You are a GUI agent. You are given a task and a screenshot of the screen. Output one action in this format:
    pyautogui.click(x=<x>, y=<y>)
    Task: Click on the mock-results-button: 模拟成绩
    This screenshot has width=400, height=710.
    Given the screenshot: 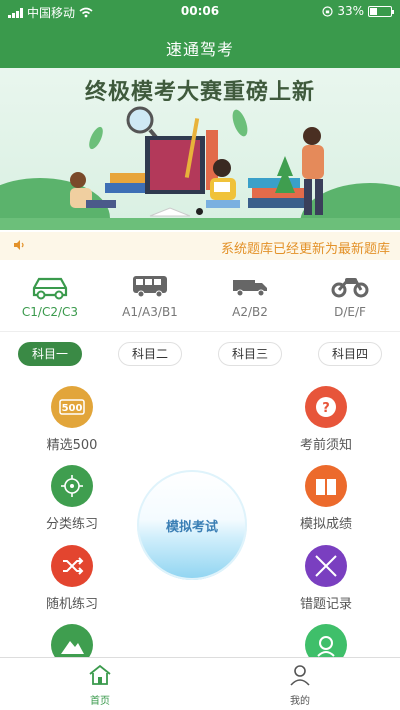 What is the action you would take?
    pyautogui.click(x=326, y=498)
    